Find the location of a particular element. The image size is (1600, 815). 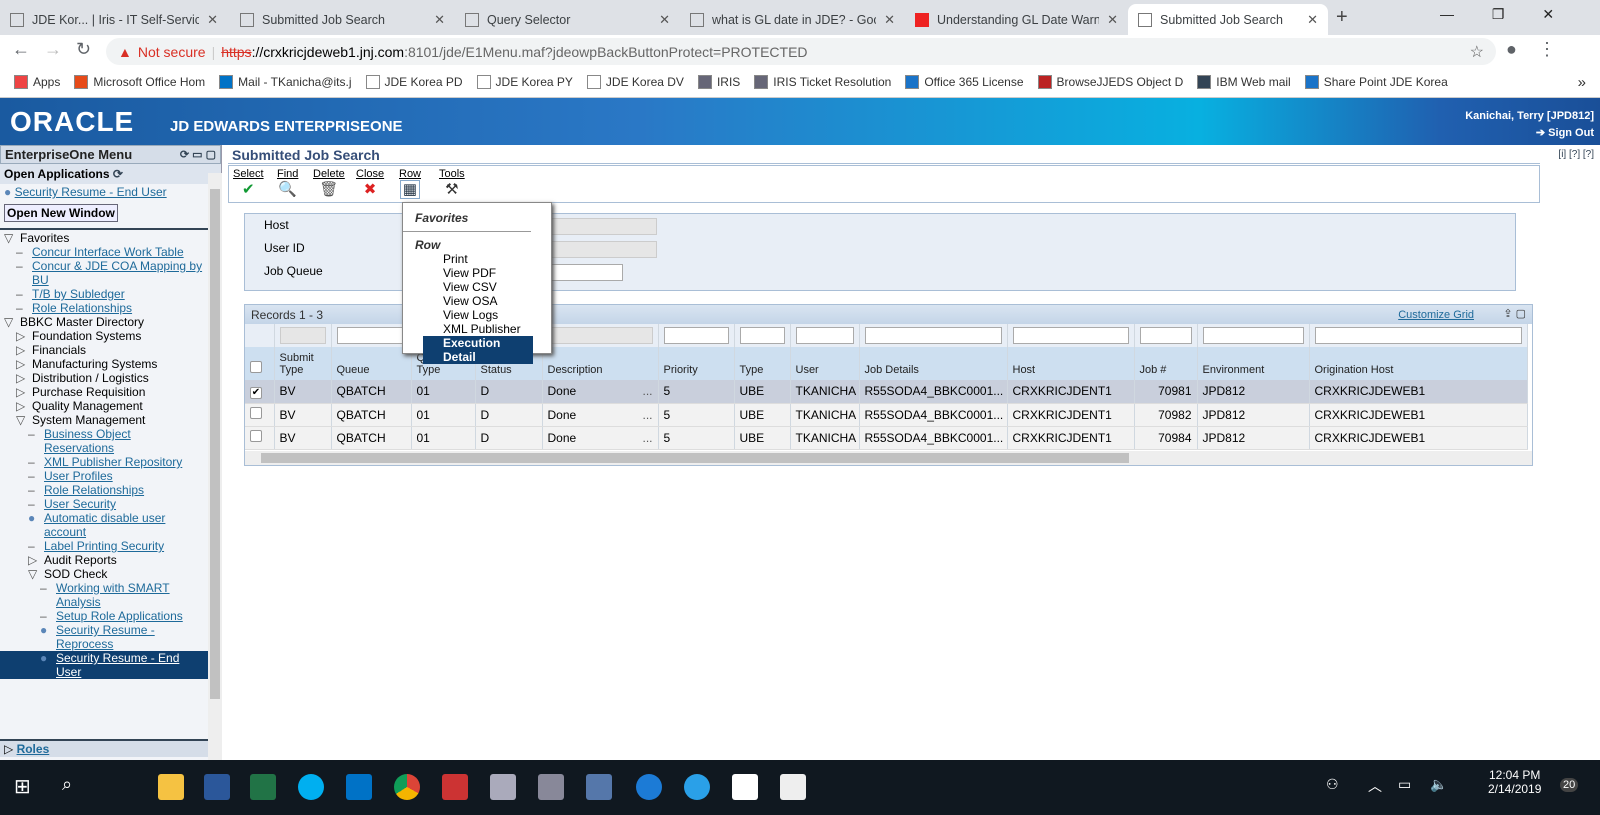

customize-grid-link: Customize Grid is located at coordinates (1436, 315).